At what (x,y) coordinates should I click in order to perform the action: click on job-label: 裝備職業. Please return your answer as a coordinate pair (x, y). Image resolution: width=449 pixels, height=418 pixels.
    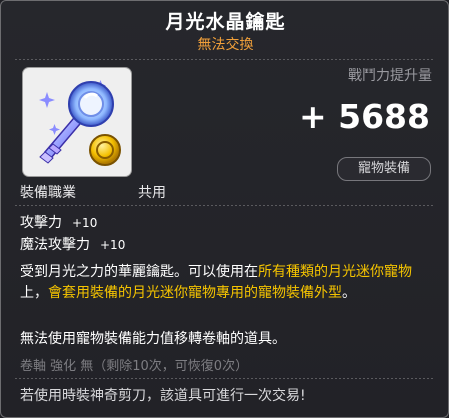
    Looking at the image, I should click on (48, 193).